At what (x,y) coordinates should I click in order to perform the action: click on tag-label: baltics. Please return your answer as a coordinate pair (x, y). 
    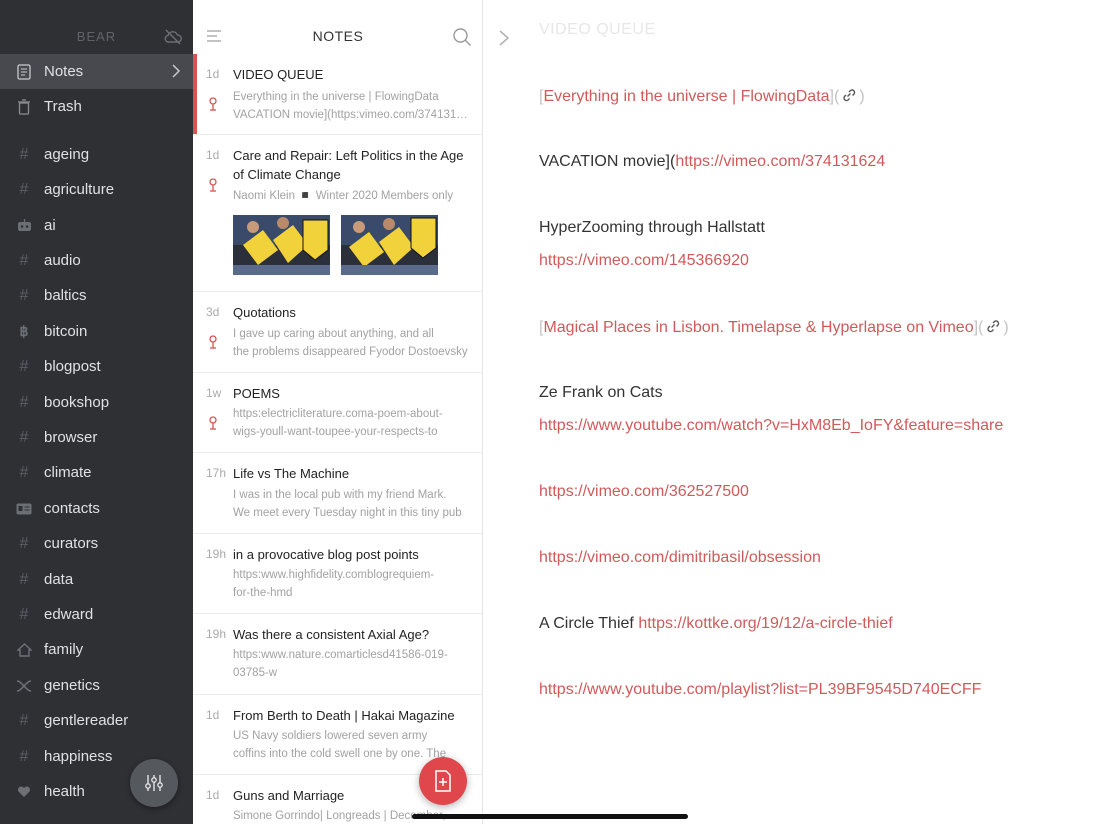
    Looking at the image, I should click on (65, 295).